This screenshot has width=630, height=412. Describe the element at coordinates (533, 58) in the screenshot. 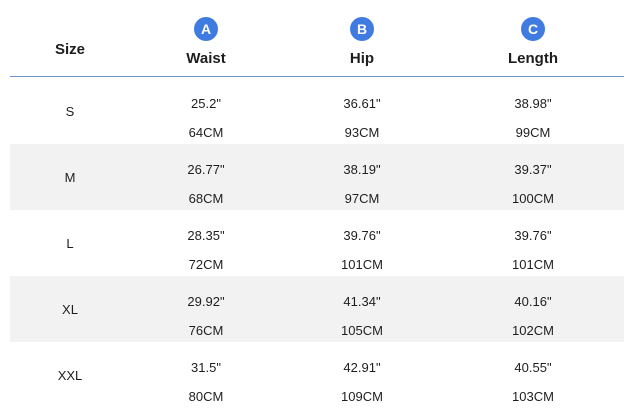

I see `length-column-title: Length` at that location.